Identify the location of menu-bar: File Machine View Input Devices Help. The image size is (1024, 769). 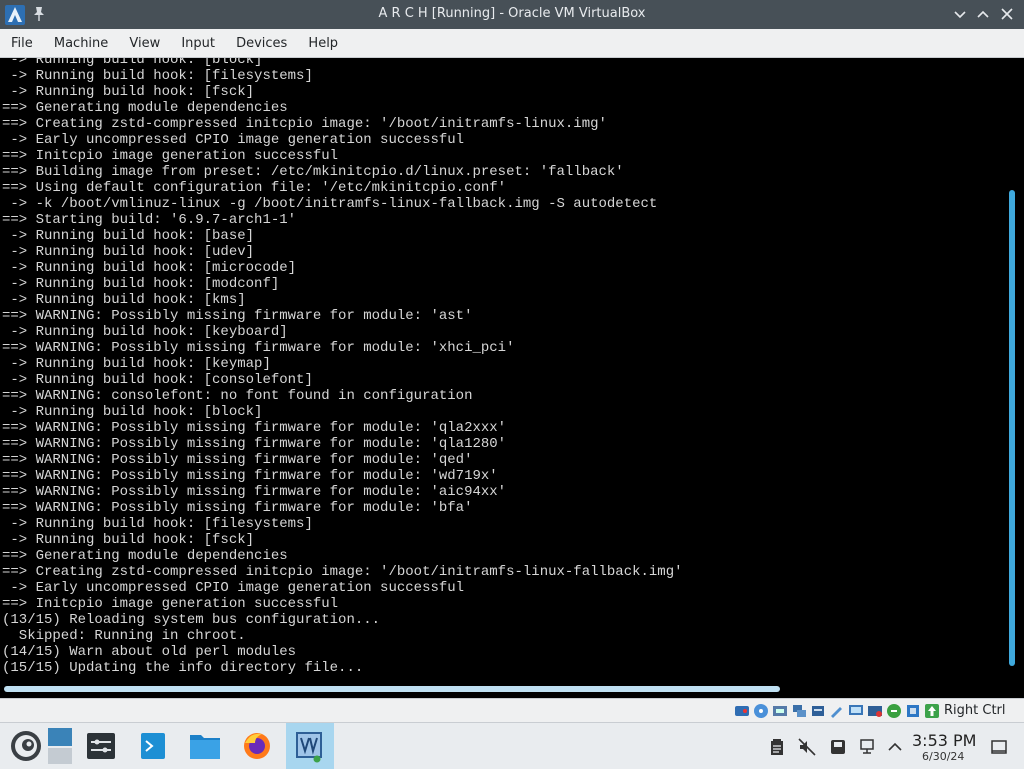
(512, 43).